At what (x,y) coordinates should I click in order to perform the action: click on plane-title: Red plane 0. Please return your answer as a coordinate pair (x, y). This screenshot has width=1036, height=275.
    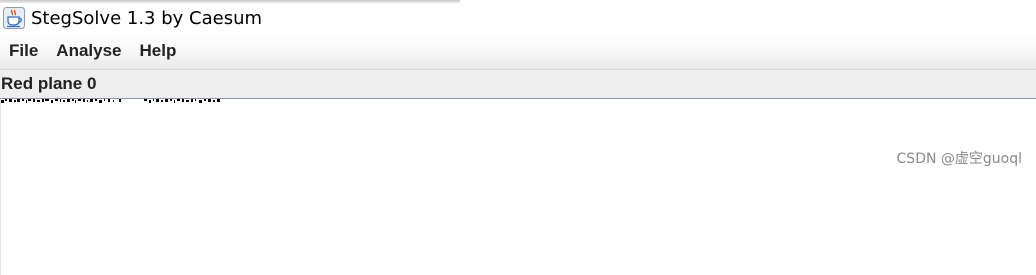
    Looking at the image, I should click on (49, 83).